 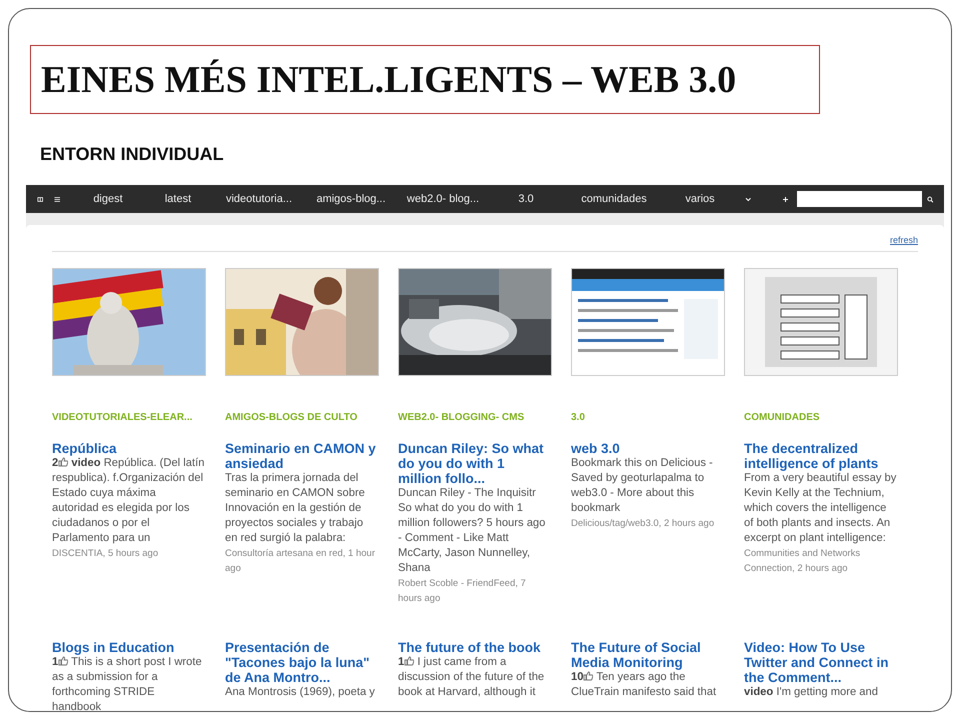 I want to click on post-title-link: República, so click(x=128, y=448).